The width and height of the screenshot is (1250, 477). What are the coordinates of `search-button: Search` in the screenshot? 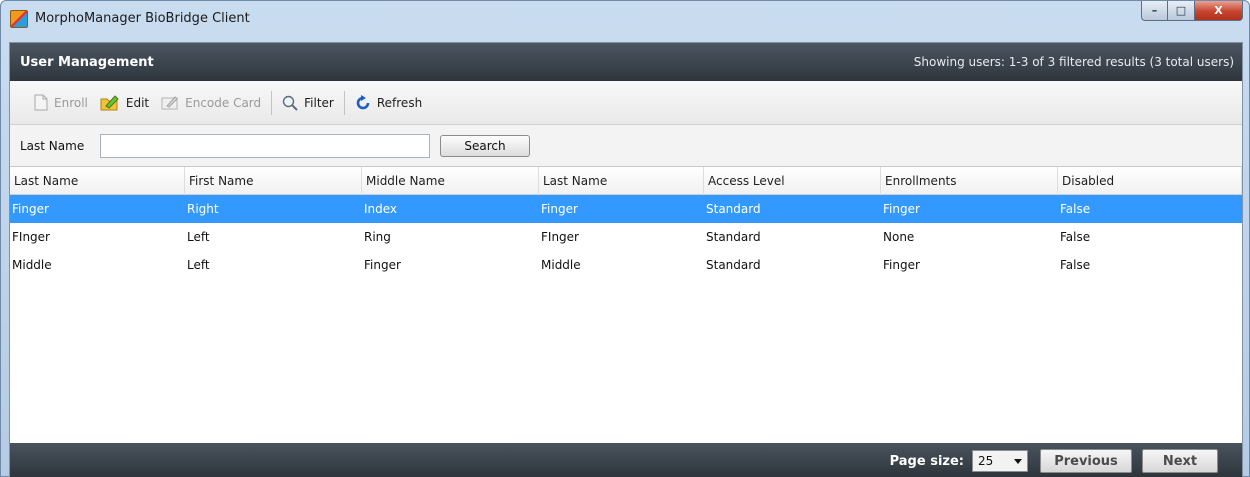 It's located at (485, 145).